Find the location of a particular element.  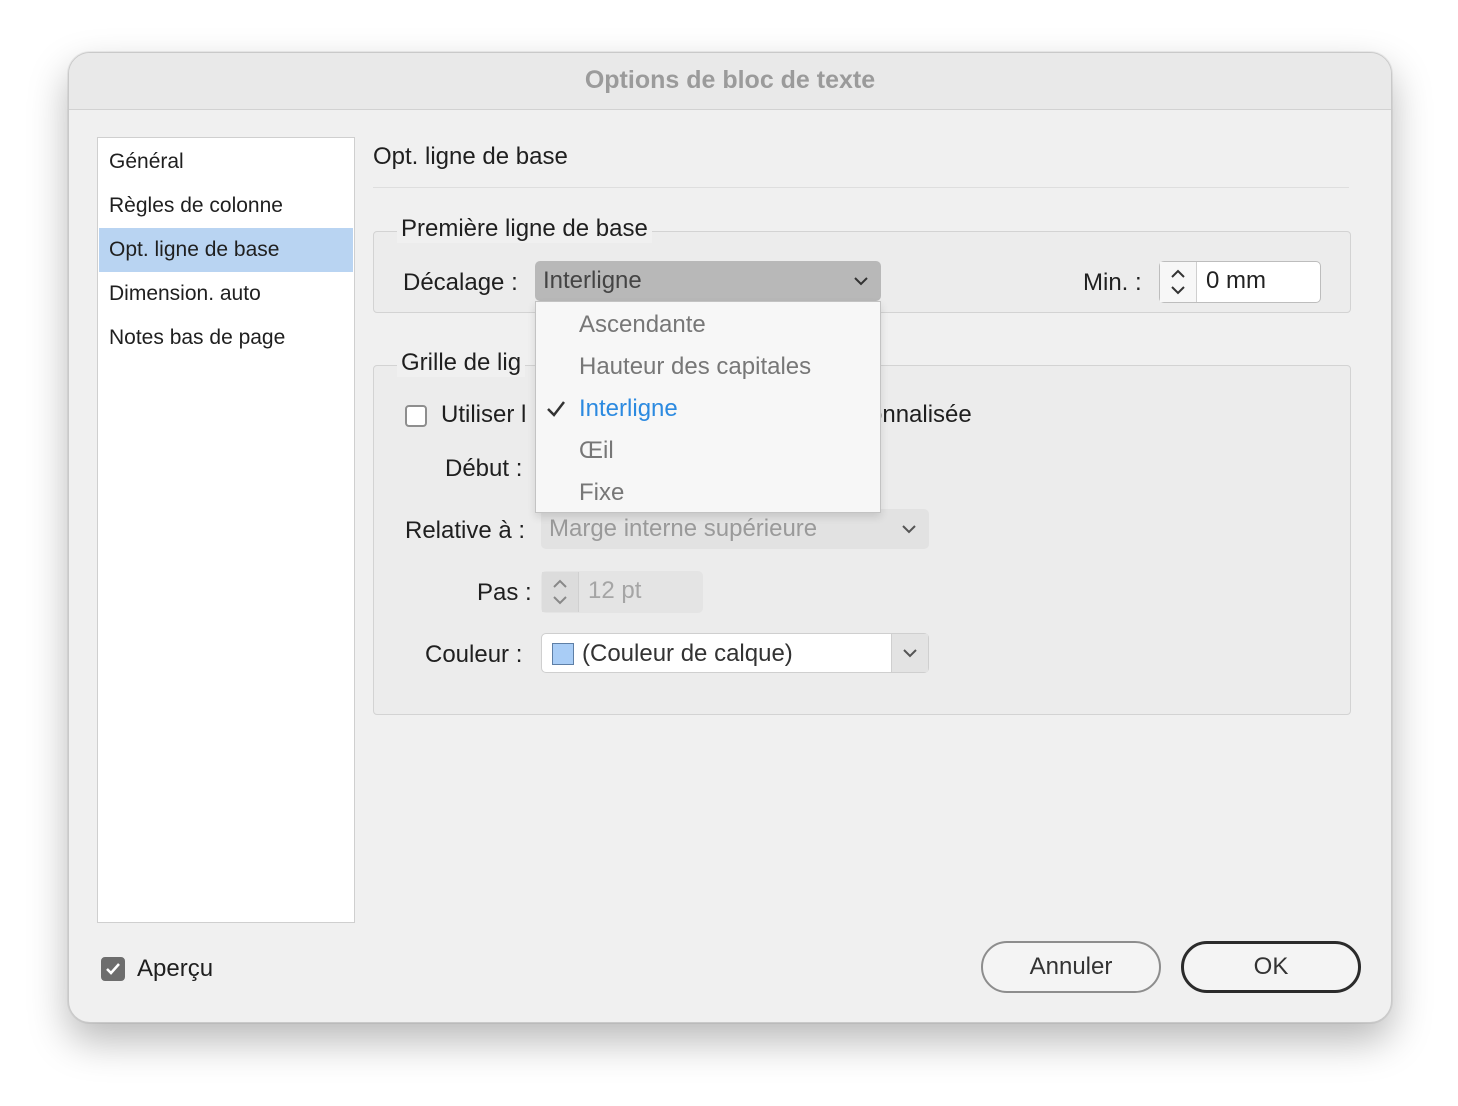

preview-checkbox is located at coordinates (113, 969).